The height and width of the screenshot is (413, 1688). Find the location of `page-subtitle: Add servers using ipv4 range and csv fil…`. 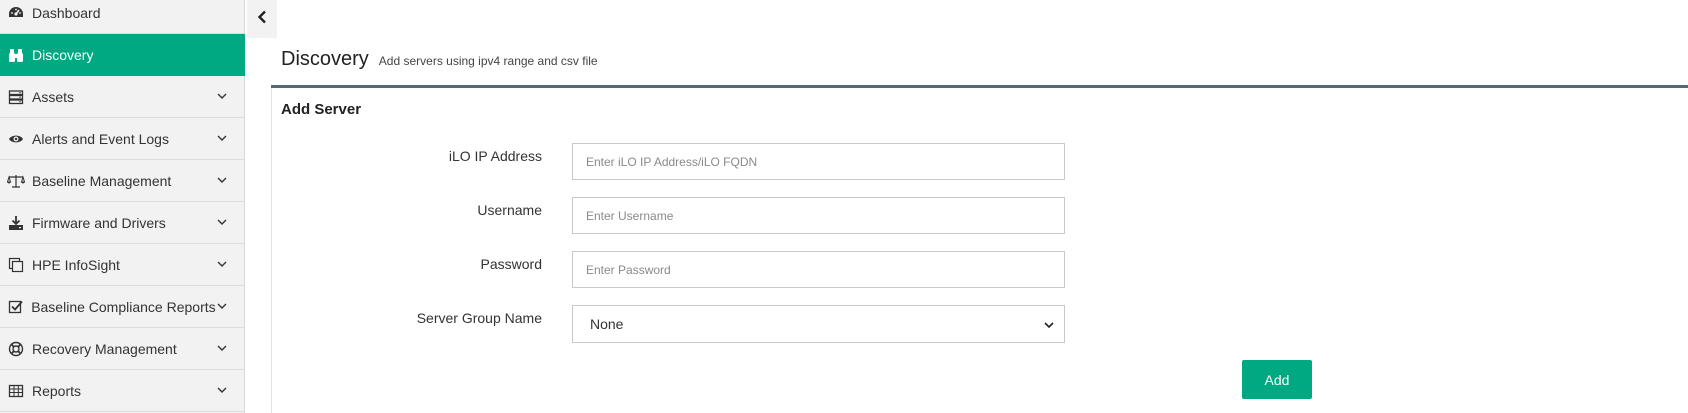

page-subtitle: Add servers using ipv4 range and csv fil… is located at coordinates (488, 61).